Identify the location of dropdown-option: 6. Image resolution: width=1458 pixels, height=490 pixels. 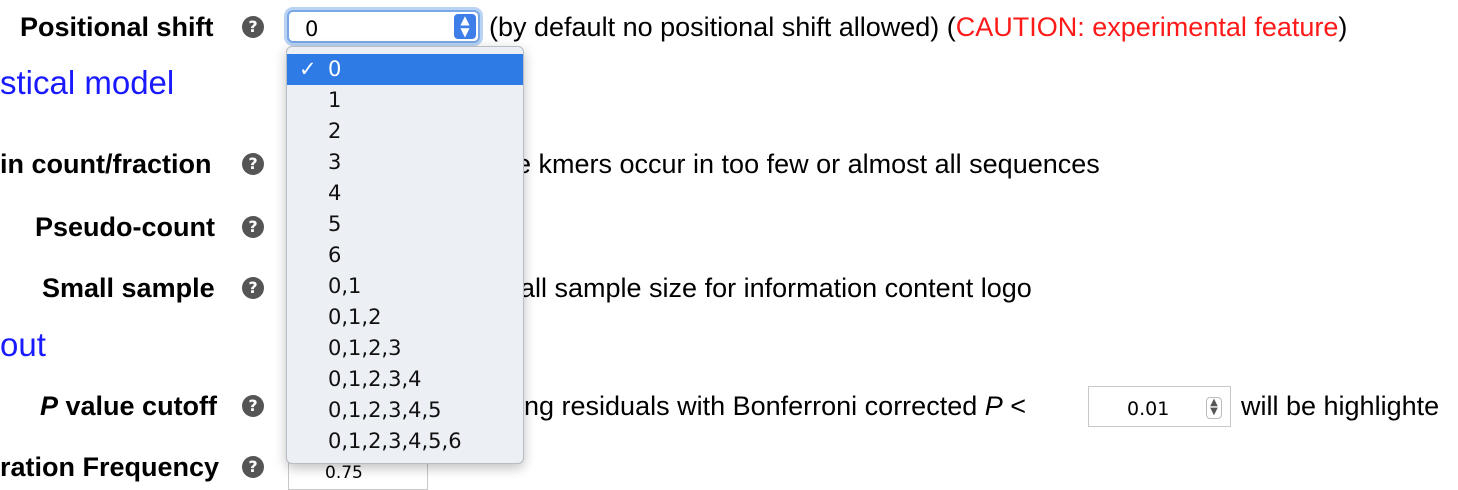
(405, 255).